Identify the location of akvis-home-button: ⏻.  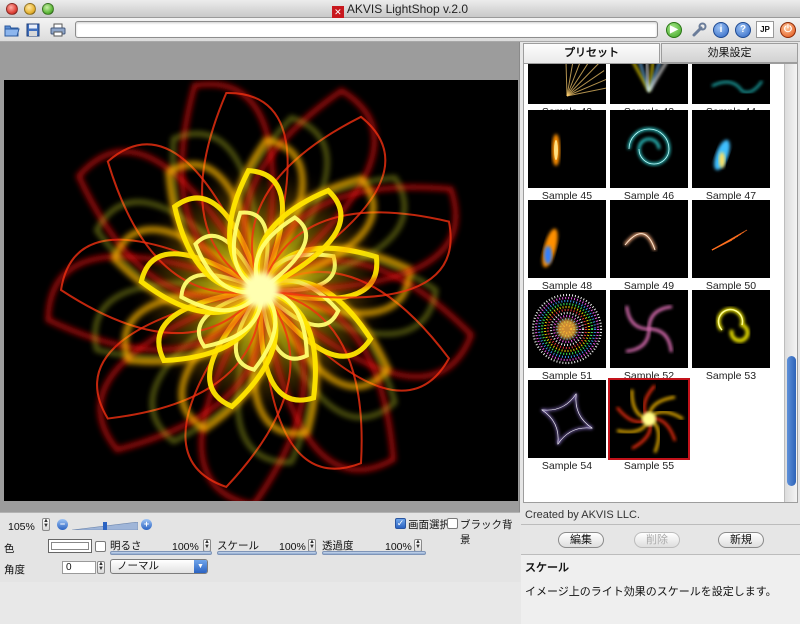
(788, 29).